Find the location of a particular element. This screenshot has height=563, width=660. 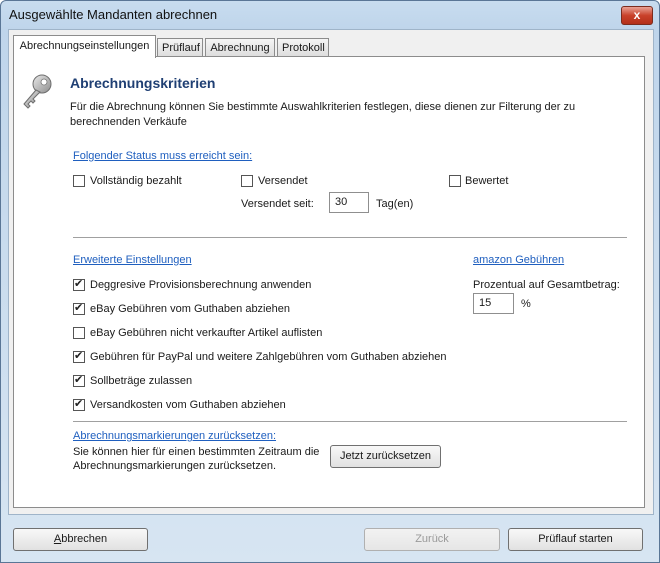

start-test-run-button: Prüflauf starten is located at coordinates (575, 539).